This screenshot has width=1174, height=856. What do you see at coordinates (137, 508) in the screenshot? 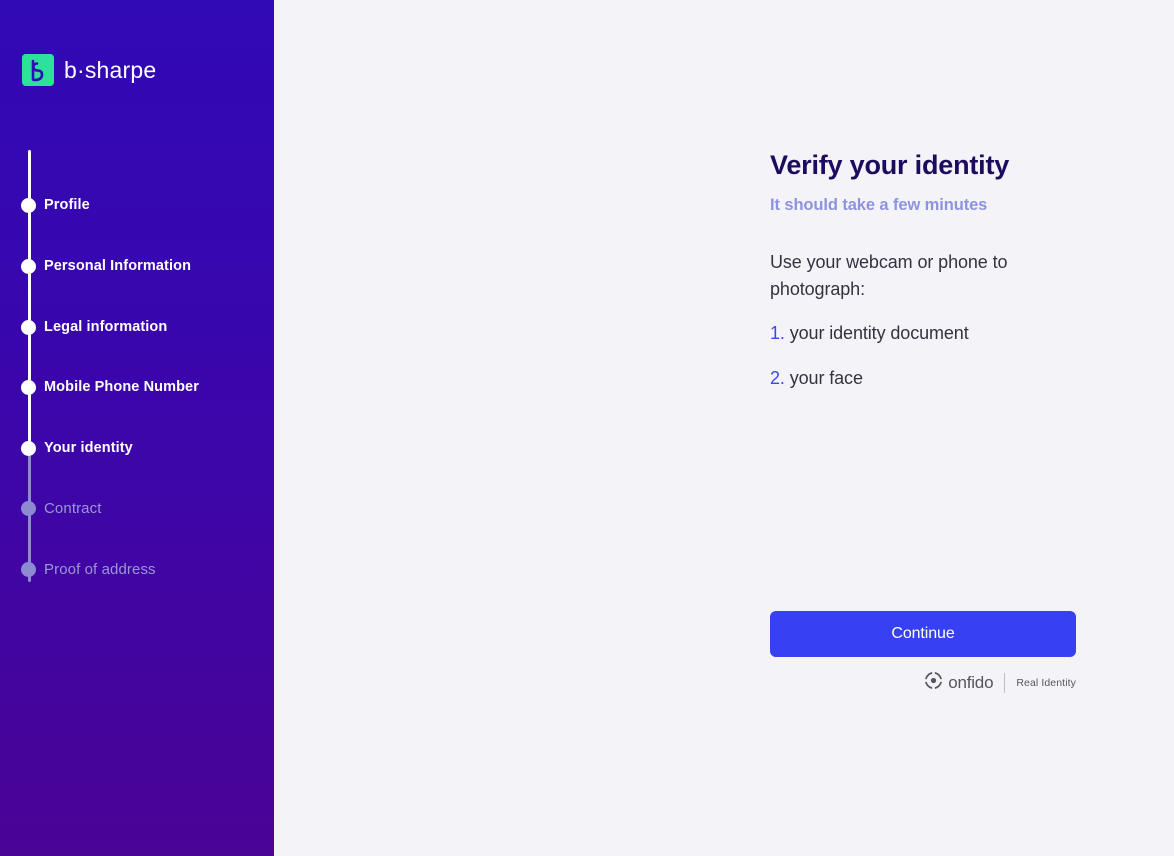
I see `sidebar-step-contract: Contract` at bounding box center [137, 508].